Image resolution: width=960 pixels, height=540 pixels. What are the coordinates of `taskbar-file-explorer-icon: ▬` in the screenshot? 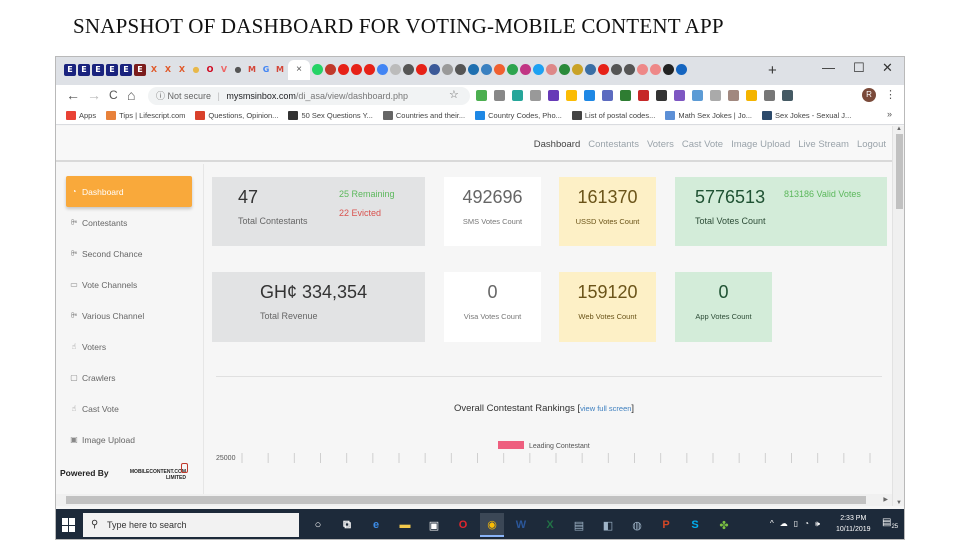 It's located at (405, 525).